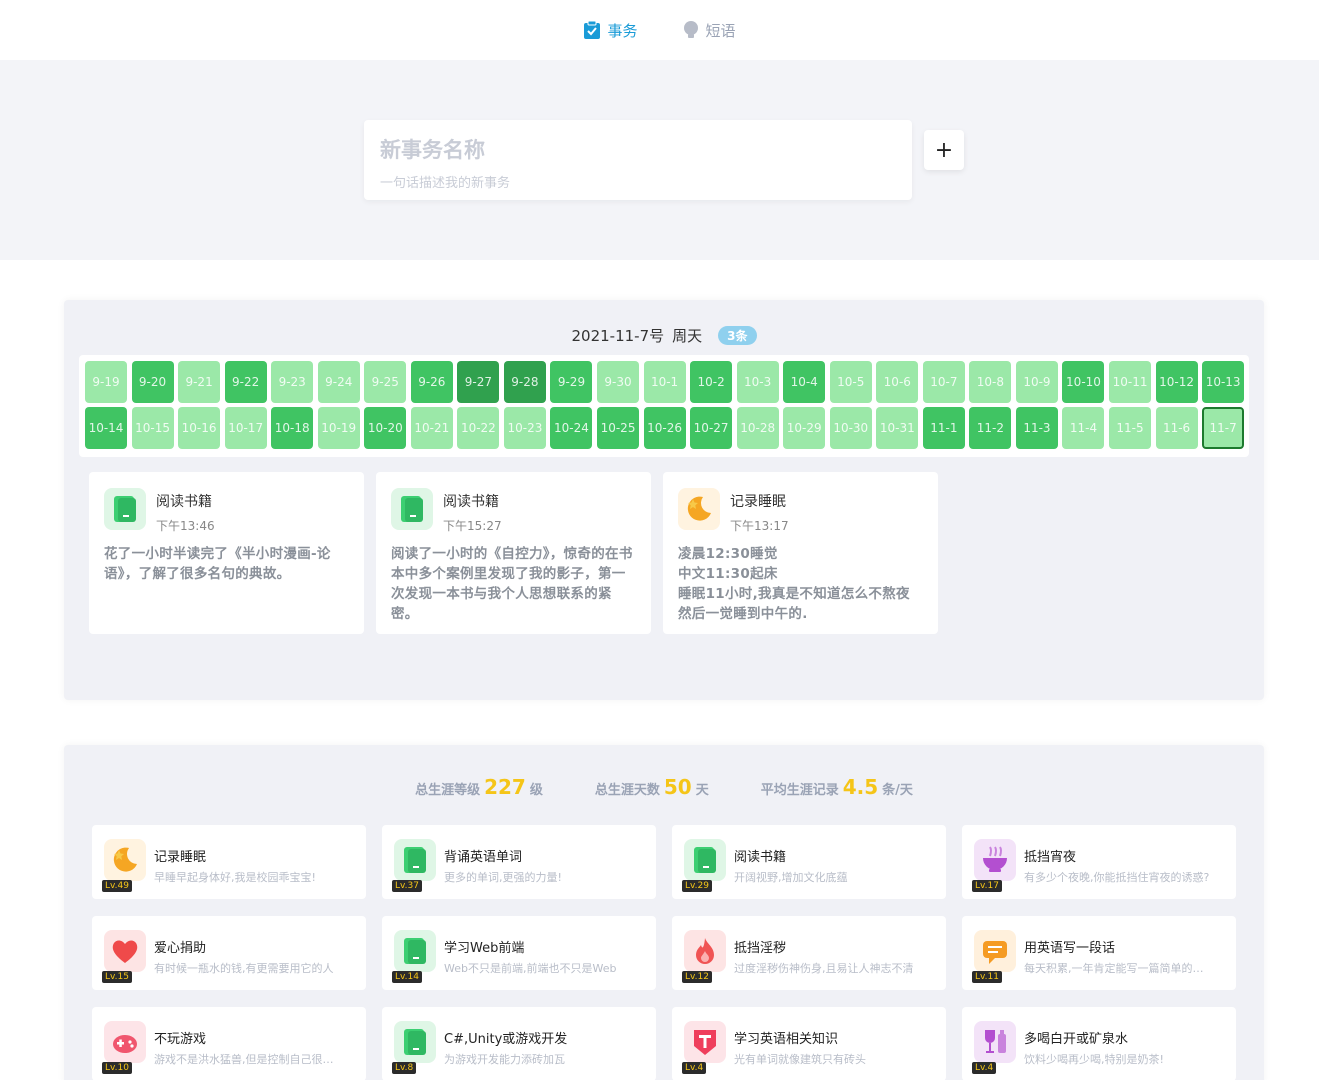 The image size is (1319, 1080). Describe the element at coordinates (800, 1059) in the screenshot. I see `habit-description: 光有单词就像建筑只有砖头` at that location.